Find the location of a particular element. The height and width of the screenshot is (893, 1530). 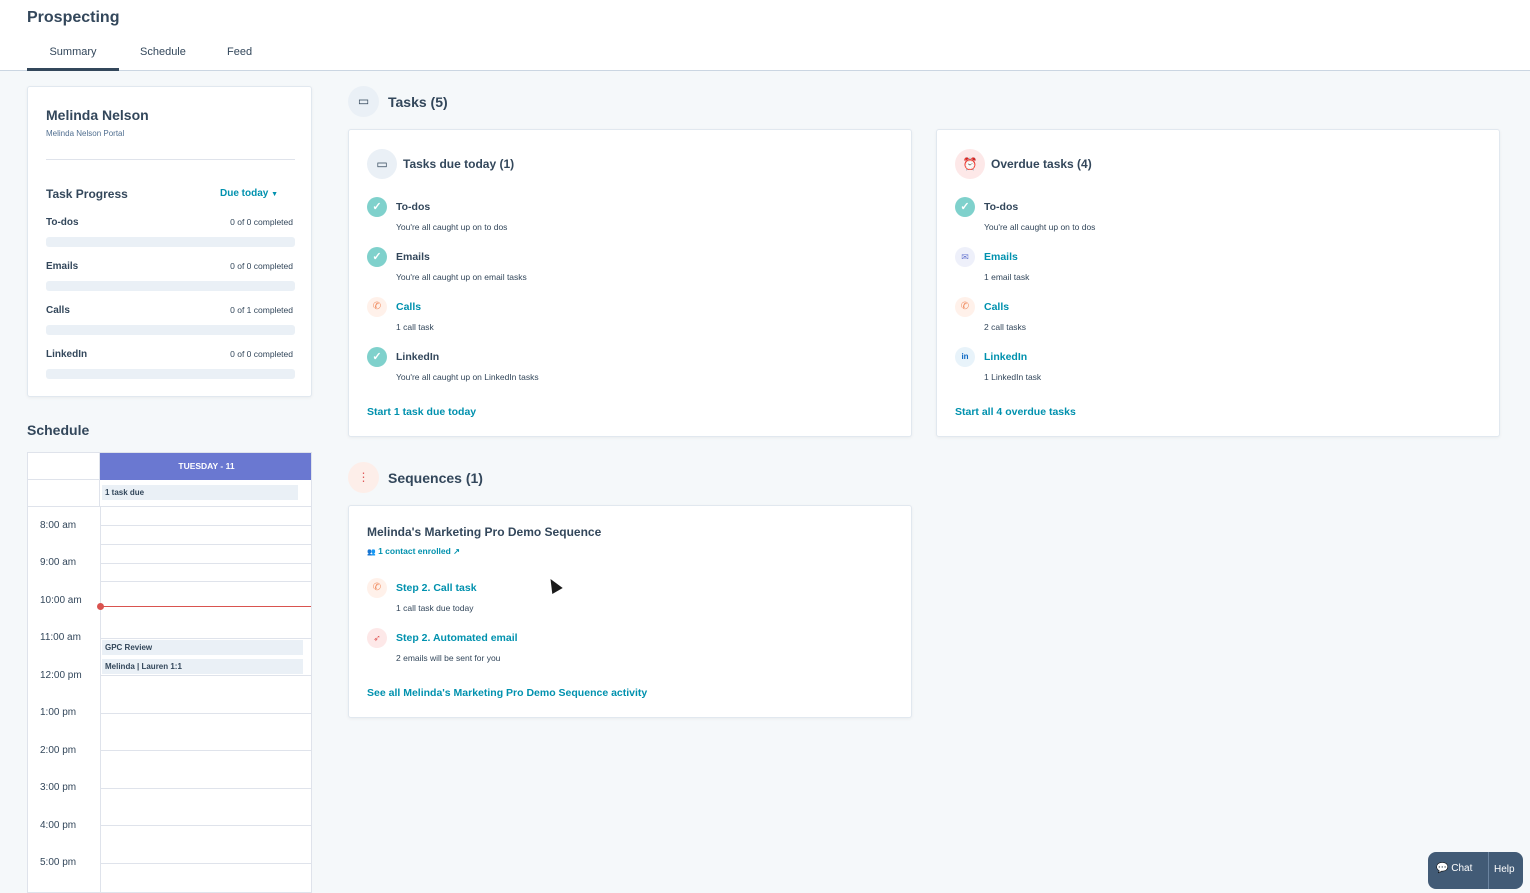

progress-bar-calls is located at coordinates (170, 330).